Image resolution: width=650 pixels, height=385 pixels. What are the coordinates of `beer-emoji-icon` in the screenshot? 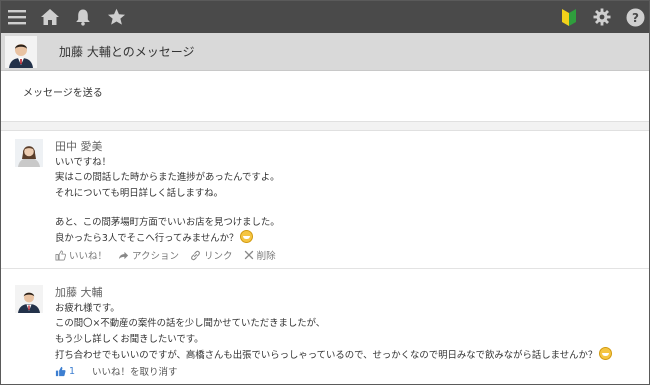 It's located at (606, 353).